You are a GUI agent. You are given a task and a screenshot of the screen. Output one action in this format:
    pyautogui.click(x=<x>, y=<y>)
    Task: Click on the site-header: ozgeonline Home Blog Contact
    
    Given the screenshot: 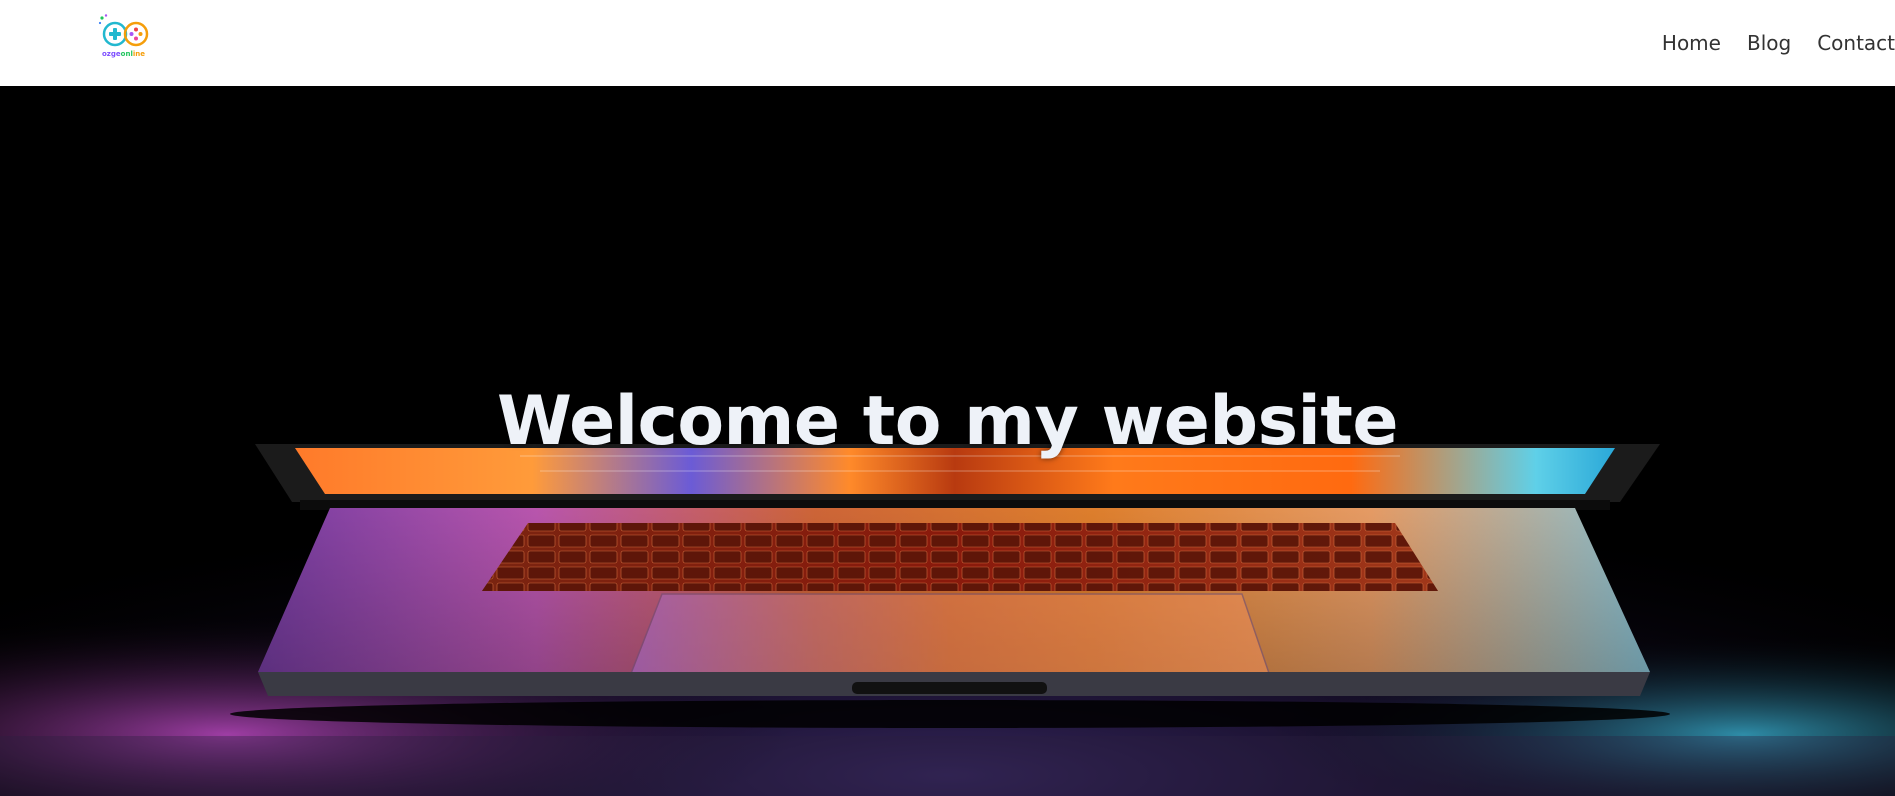 What is the action you would take?
    pyautogui.click(x=947, y=43)
    